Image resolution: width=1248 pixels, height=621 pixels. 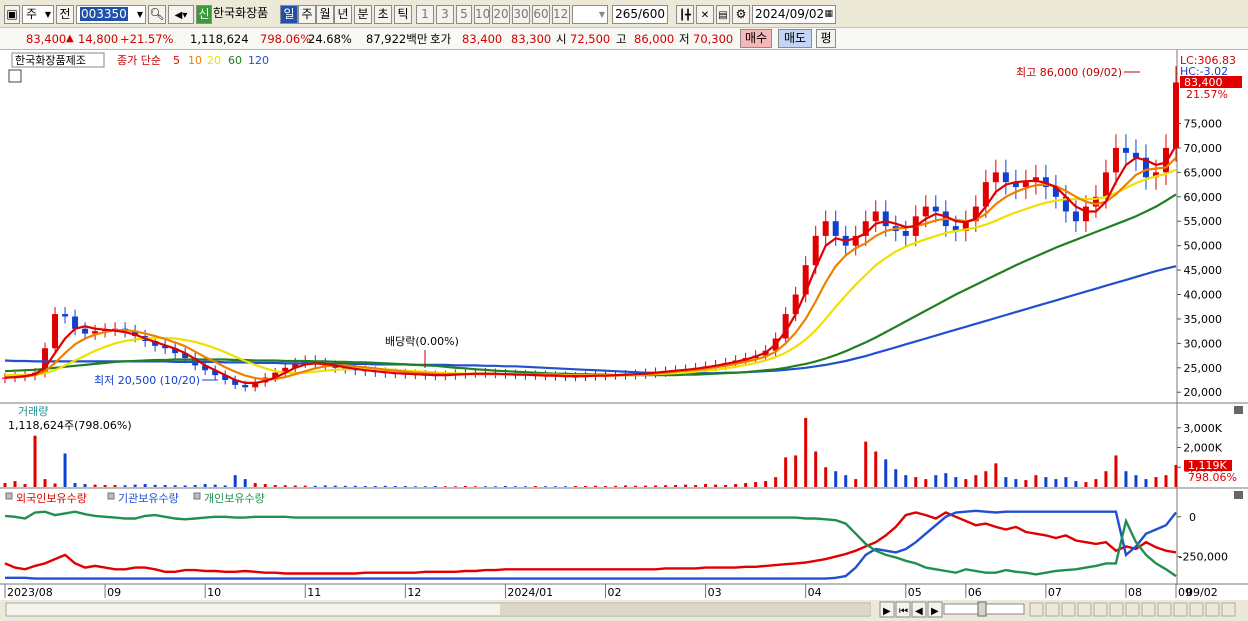 What do you see at coordinates (403, 14) in the screenshot?
I see `period-tab-6: 틱` at bounding box center [403, 14].